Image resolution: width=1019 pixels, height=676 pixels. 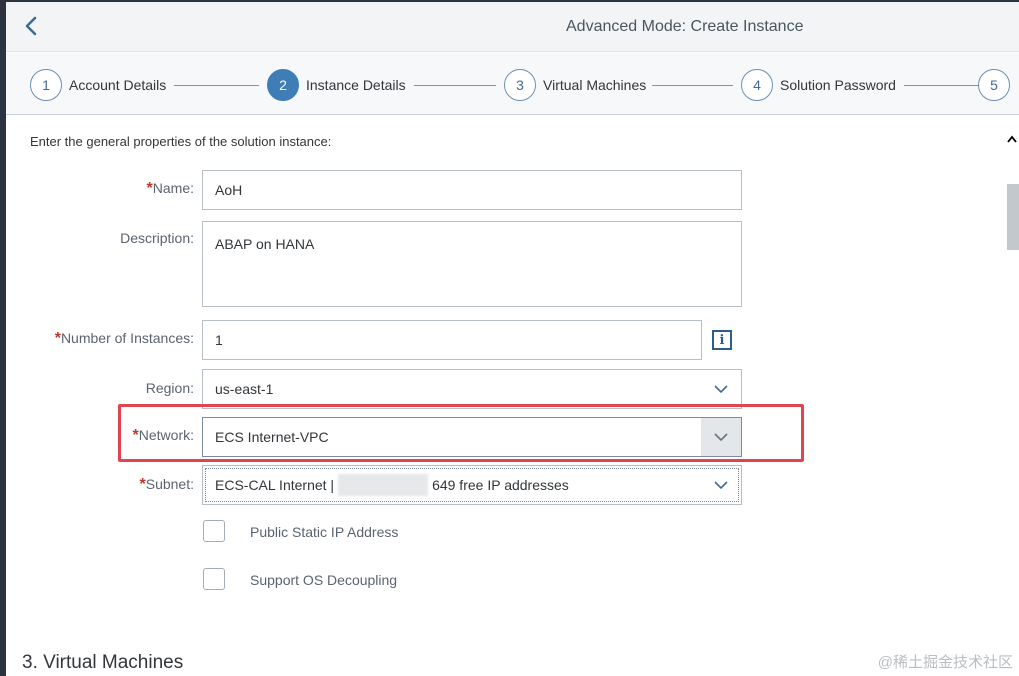 I want to click on os-decoupling-label: Support OS Decoupling, so click(x=324, y=580).